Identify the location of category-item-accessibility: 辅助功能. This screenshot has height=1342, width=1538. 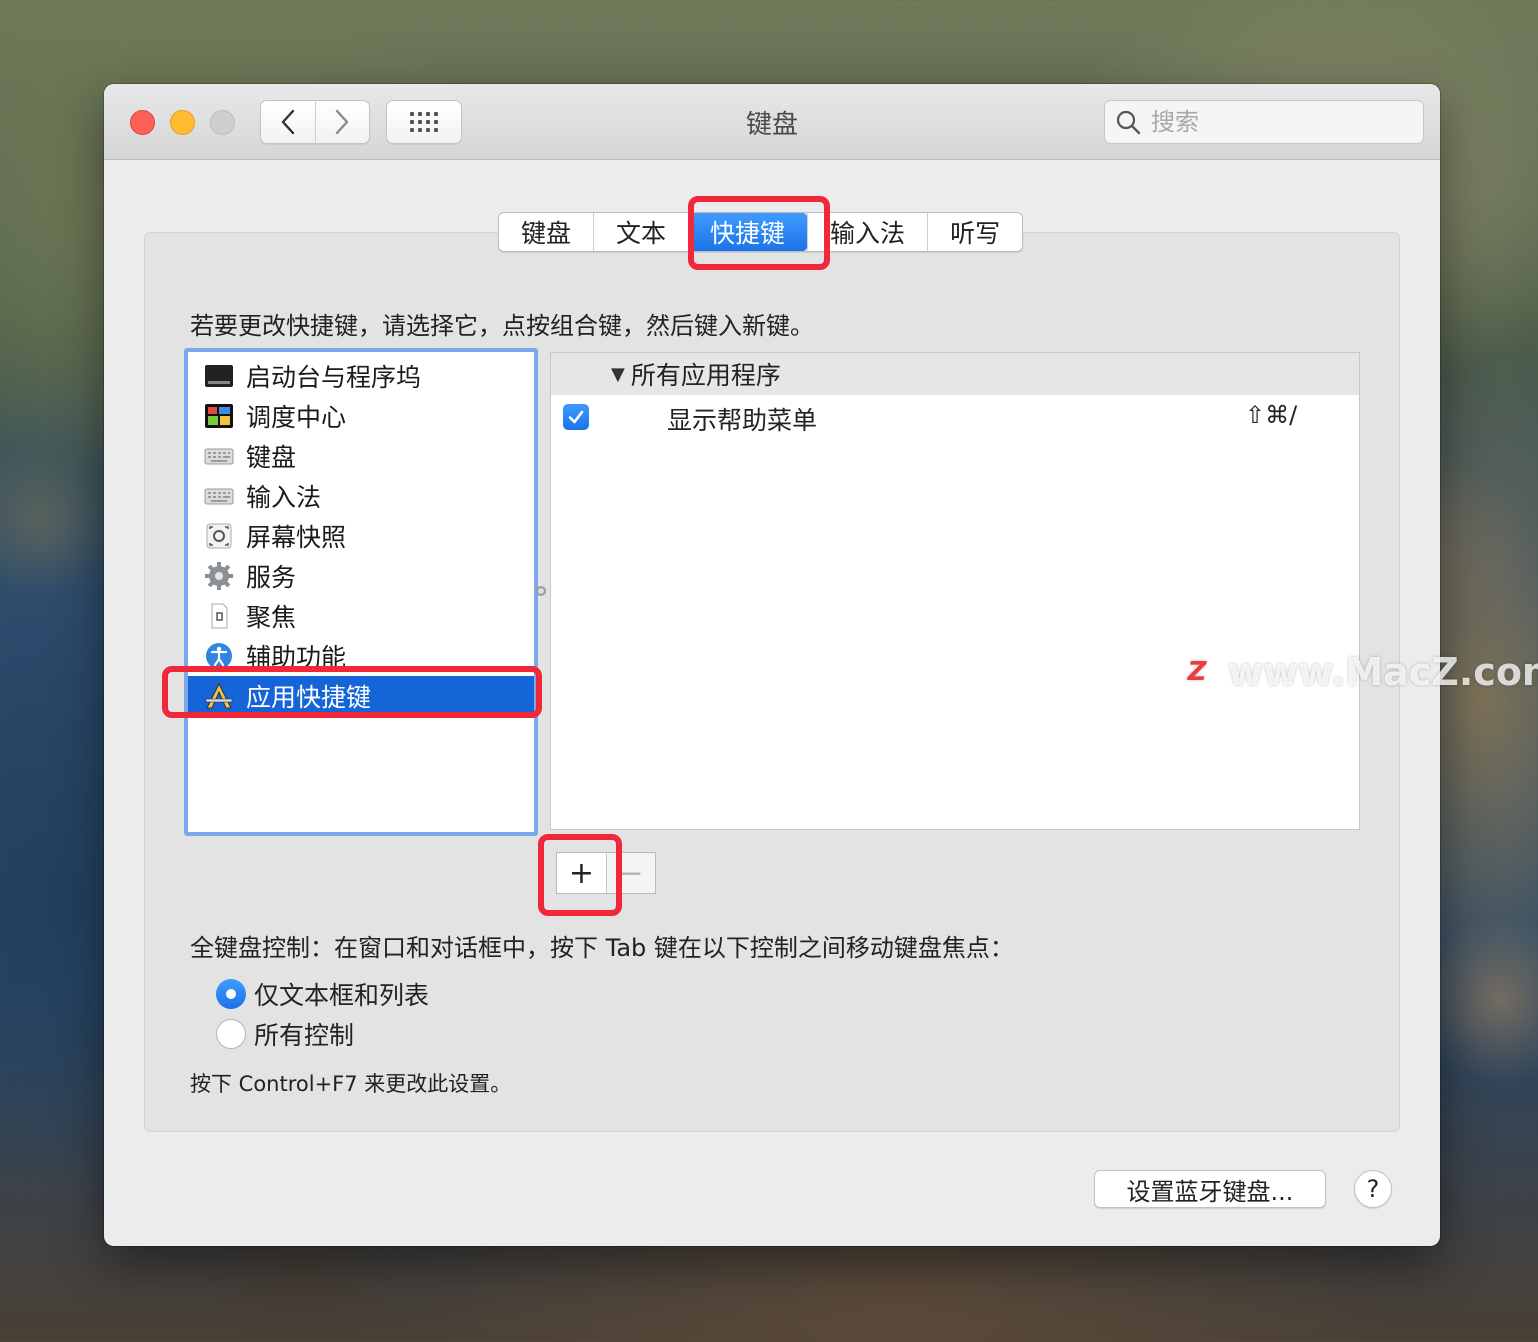
(361, 656).